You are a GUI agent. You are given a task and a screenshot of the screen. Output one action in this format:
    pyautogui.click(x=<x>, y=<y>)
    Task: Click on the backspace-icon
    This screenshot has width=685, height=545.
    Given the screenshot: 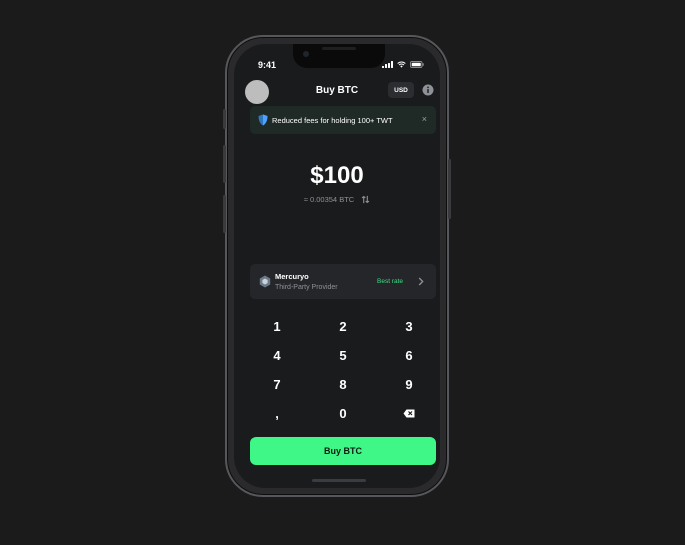 What is the action you would take?
    pyautogui.click(x=409, y=413)
    